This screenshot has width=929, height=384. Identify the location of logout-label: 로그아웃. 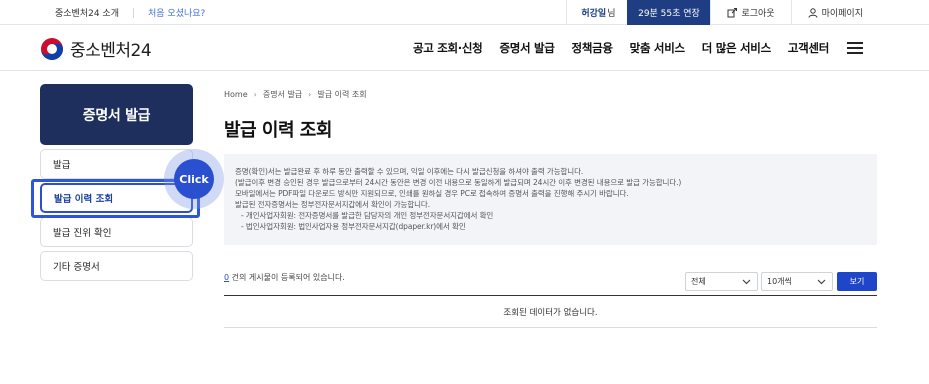
(758, 14).